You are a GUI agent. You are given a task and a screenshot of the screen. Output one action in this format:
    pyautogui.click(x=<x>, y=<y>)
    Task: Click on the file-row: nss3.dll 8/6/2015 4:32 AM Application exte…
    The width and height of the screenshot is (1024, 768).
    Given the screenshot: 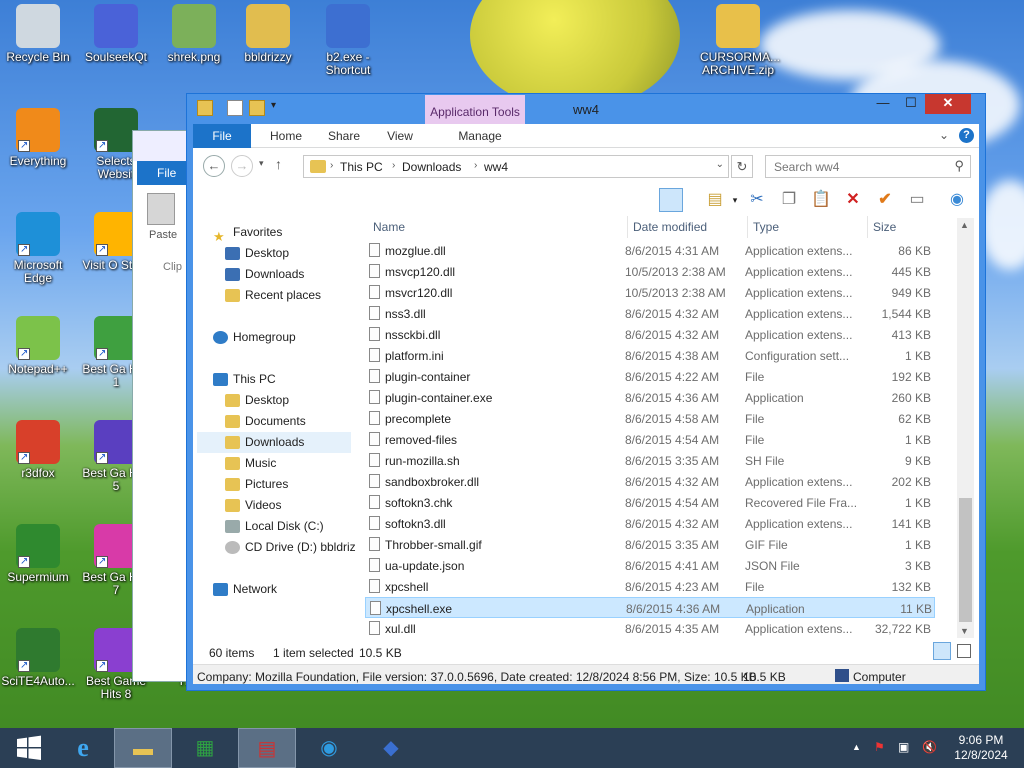 What is the action you would take?
    pyautogui.click(x=650, y=313)
    